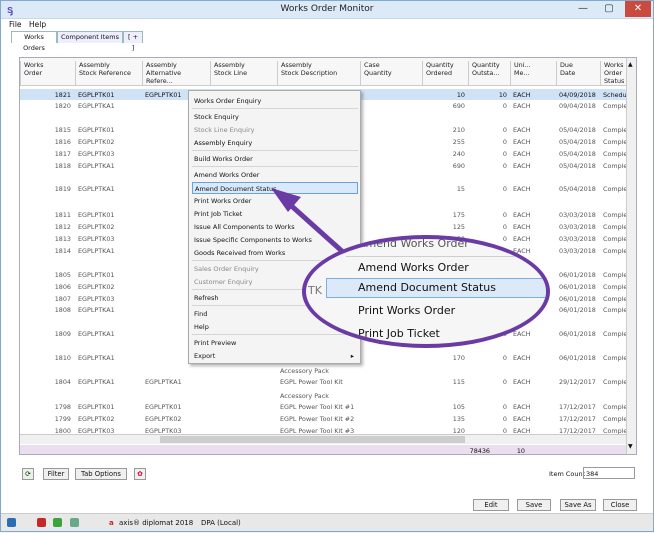  What do you see at coordinates (436, 288) in the screenshot?
I see `zoom-amend-document-status: Amend Document Status` at bounding box center [436, 288].